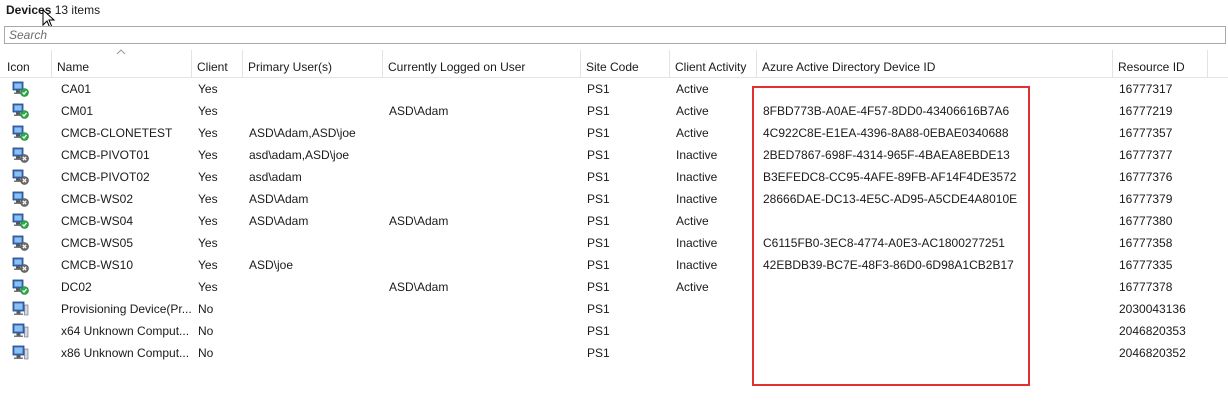  What do you see at coordinates (97, 243) in the screenshot?
I see `cell-name: CMCB-WS05` at bounding box center [97, 243].